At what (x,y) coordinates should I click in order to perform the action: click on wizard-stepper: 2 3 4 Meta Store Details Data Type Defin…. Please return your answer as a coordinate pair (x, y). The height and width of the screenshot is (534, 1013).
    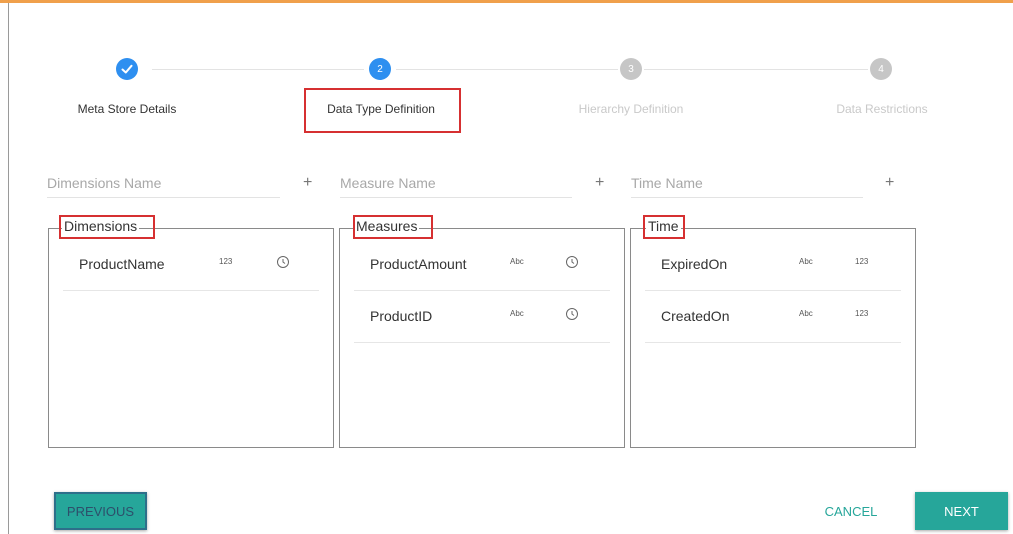
    Looking at the image, I should click on (506, 95).